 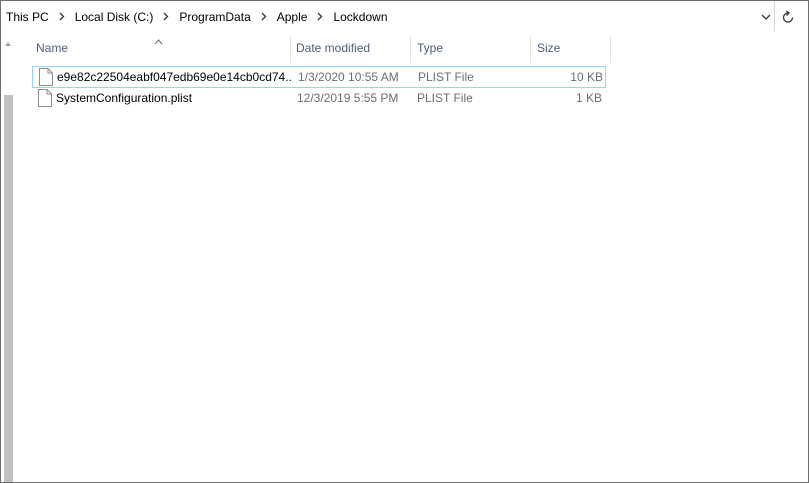 What do you see at coordinates (586, 77) in the screenshot?
I see `file-size: 10 KB` at bounding box center [586, 77].